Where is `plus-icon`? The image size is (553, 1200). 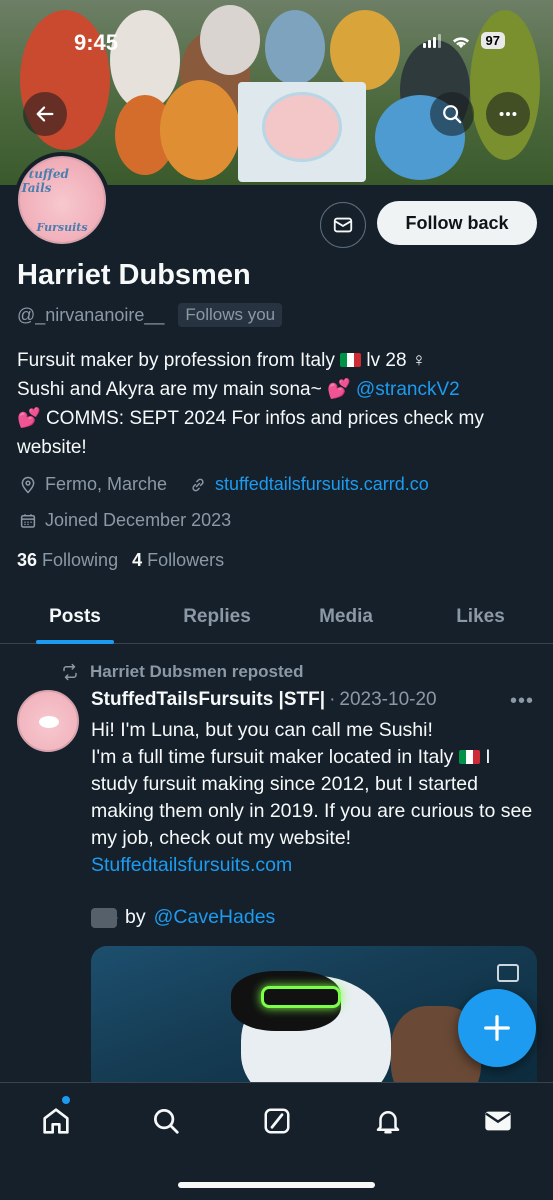
plus-icon is located at coordinates (497, 1028).